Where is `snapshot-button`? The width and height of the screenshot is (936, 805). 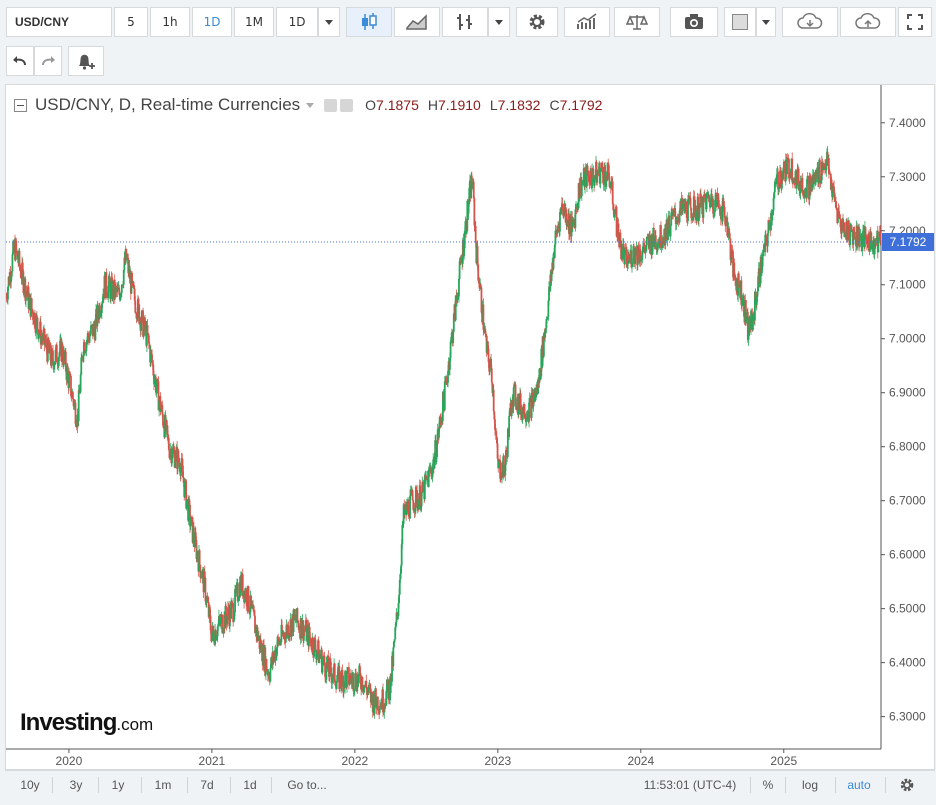 snapshot-button is located at coordinates (694, 22).